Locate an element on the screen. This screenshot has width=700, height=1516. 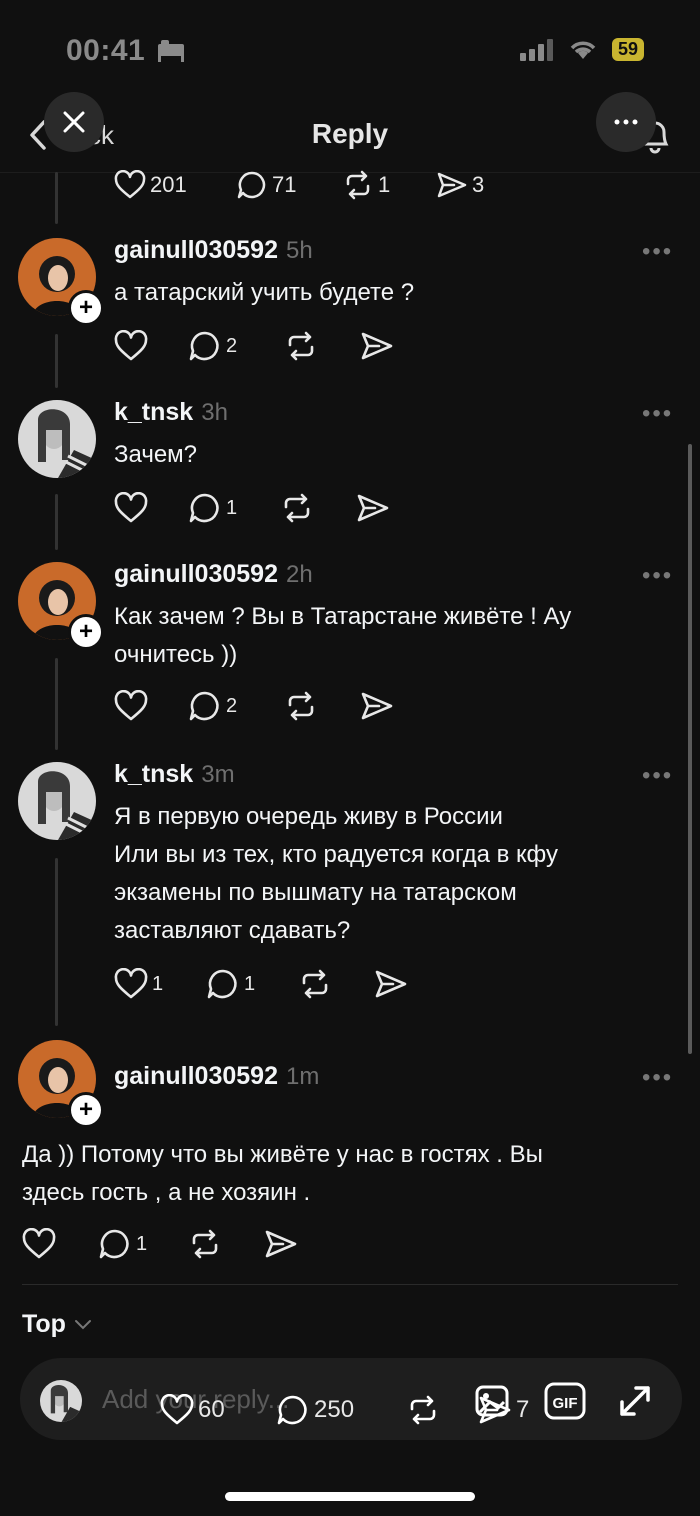
reply-actions: 1 is located at coordinates (160, 1244).